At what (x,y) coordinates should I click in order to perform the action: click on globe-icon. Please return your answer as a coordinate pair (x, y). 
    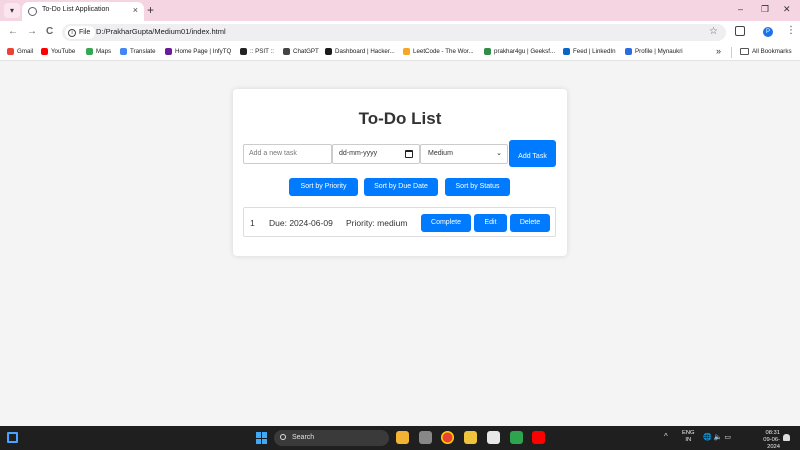
    Looking at the image, I should click on (32, 11).